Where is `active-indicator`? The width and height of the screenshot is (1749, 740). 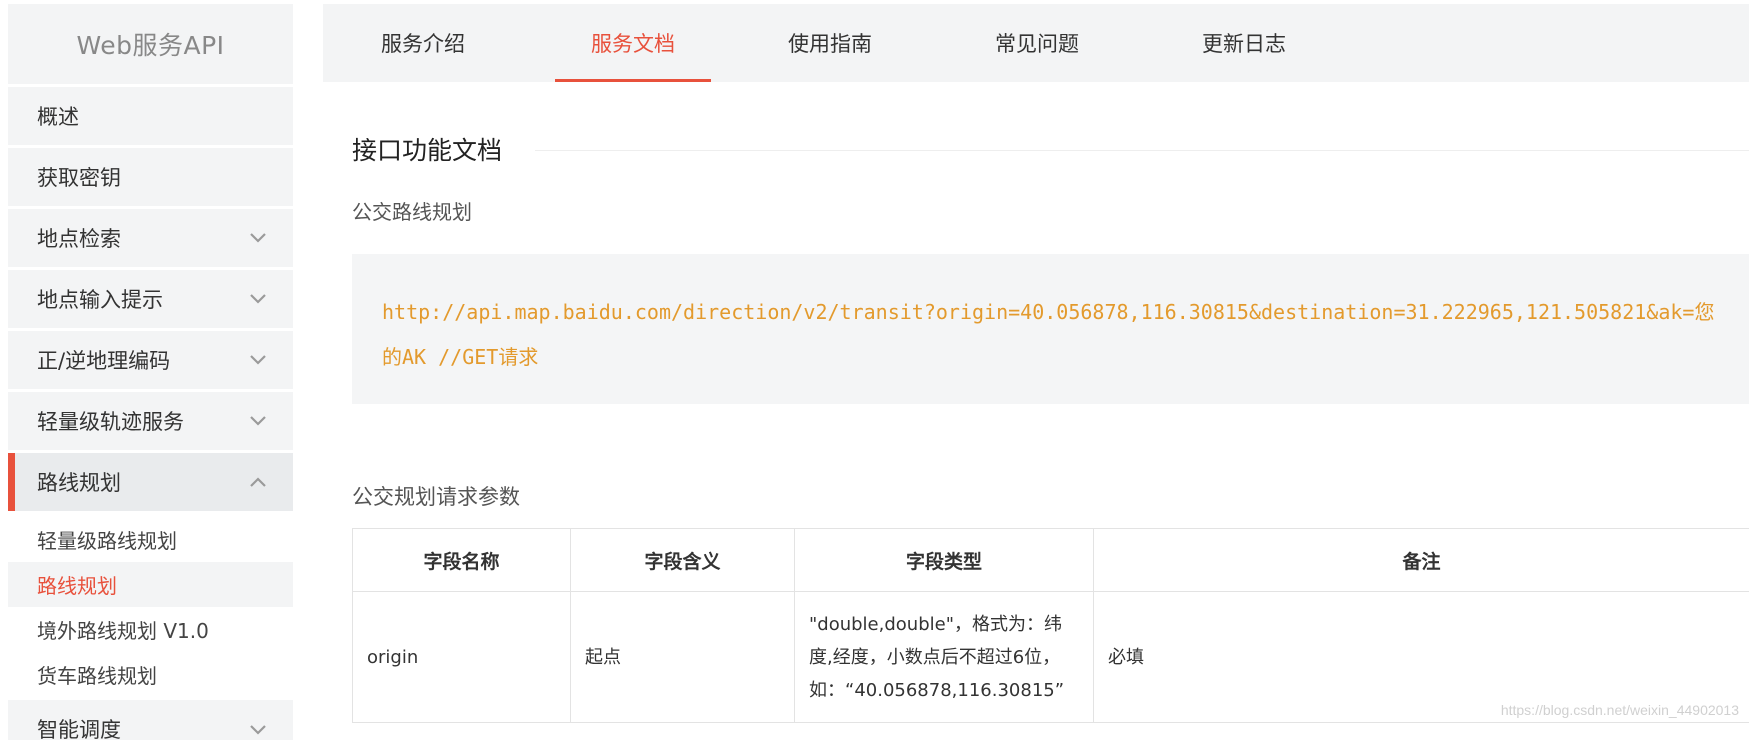 active-indicator is located at coordinates (11, 482).